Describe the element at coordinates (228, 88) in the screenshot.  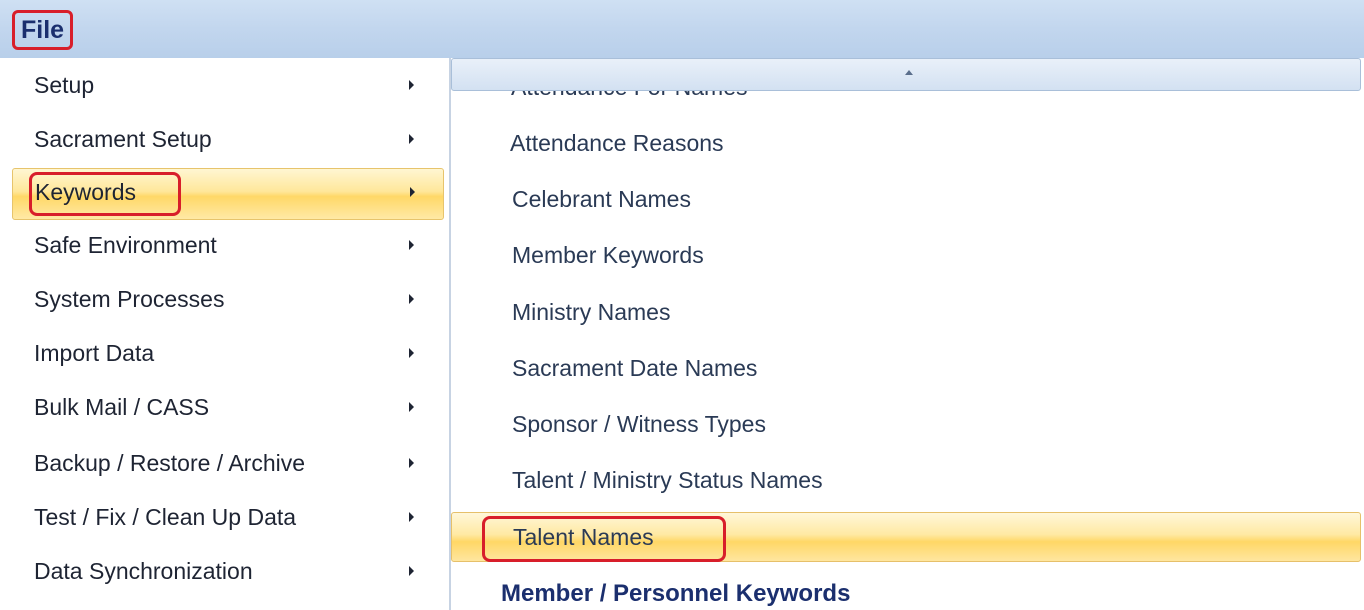
I see `menu-item-setup: Setup` at that location.